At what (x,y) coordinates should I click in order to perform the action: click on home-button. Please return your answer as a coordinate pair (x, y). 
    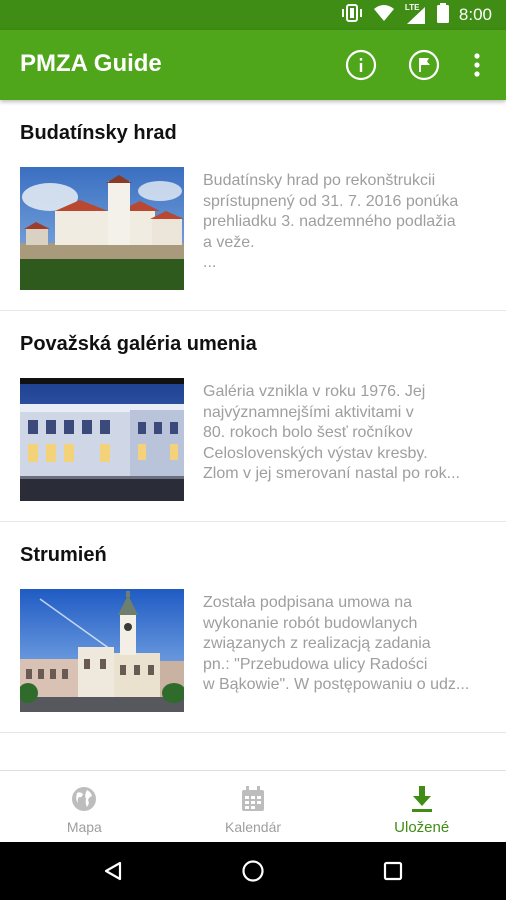
    Looking at the image, I should click on (253, 871).